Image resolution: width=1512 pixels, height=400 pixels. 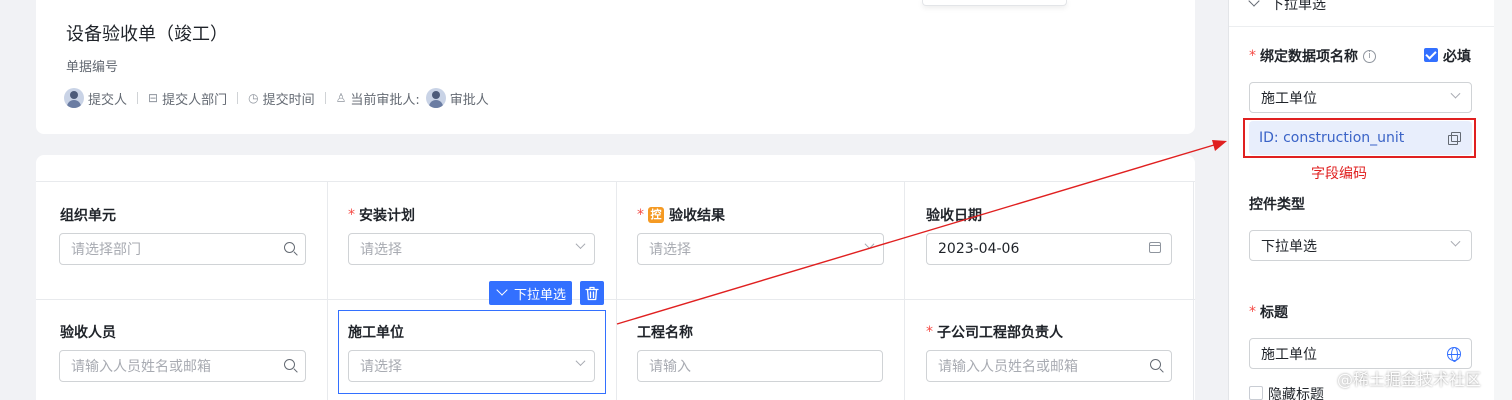 What do you see at coordinates (1289, 98) in the screenshot?
I see `bind-field-value: 施工单位` at bounding box center [1289, 98].